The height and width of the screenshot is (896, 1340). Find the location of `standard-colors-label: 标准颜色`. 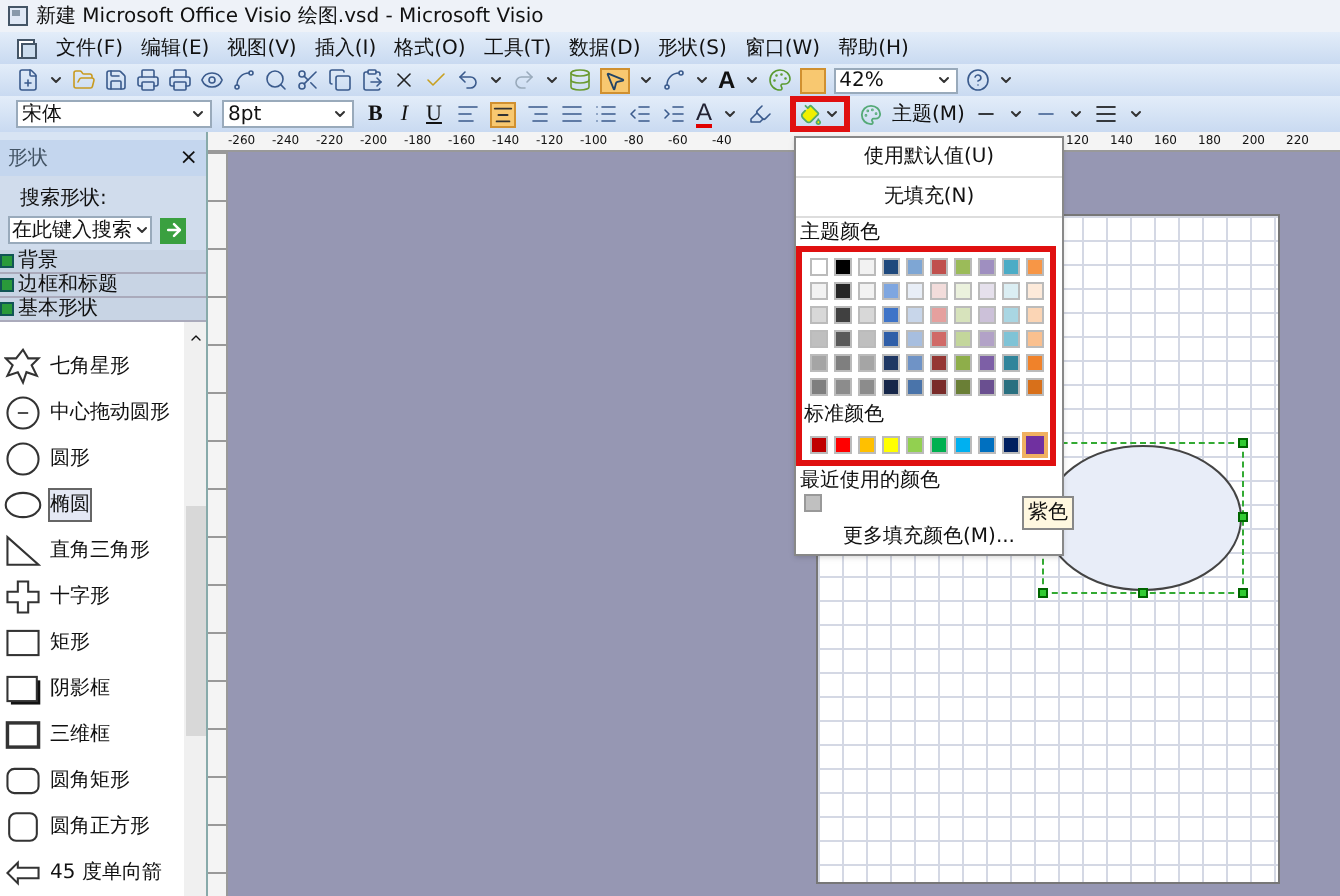

standard-colors-label: 标准颜色 is located at coordinates (844, 416).